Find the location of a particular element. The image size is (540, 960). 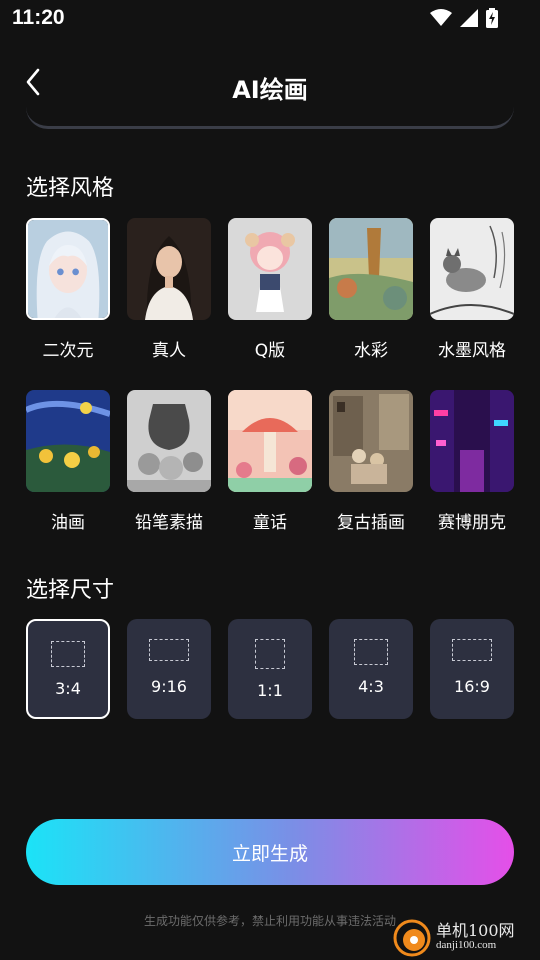

status-icons is located at coordinates (464, 18).